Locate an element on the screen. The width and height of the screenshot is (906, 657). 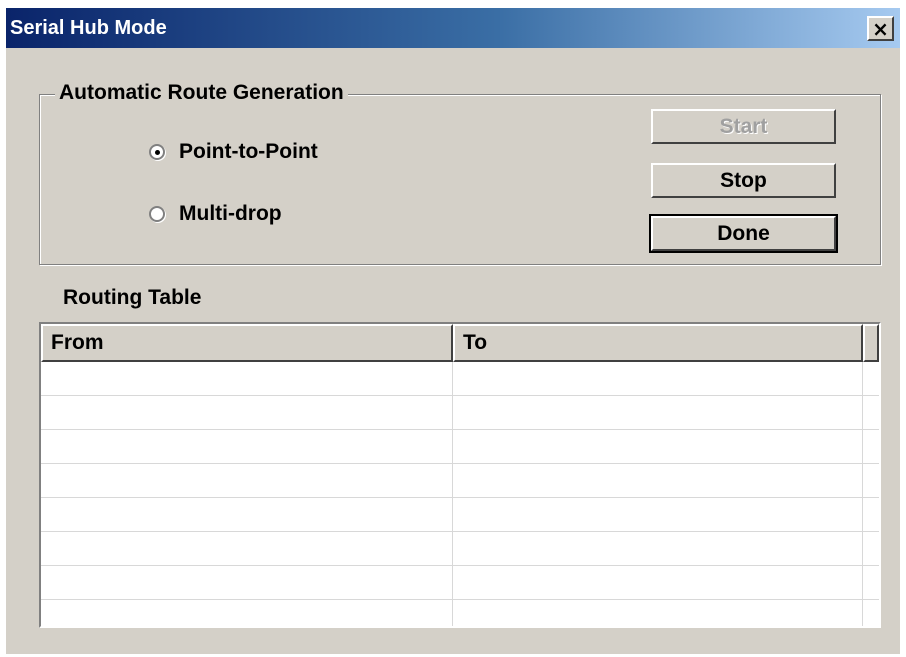
table-header: From To is located at coordinates (460, 343).